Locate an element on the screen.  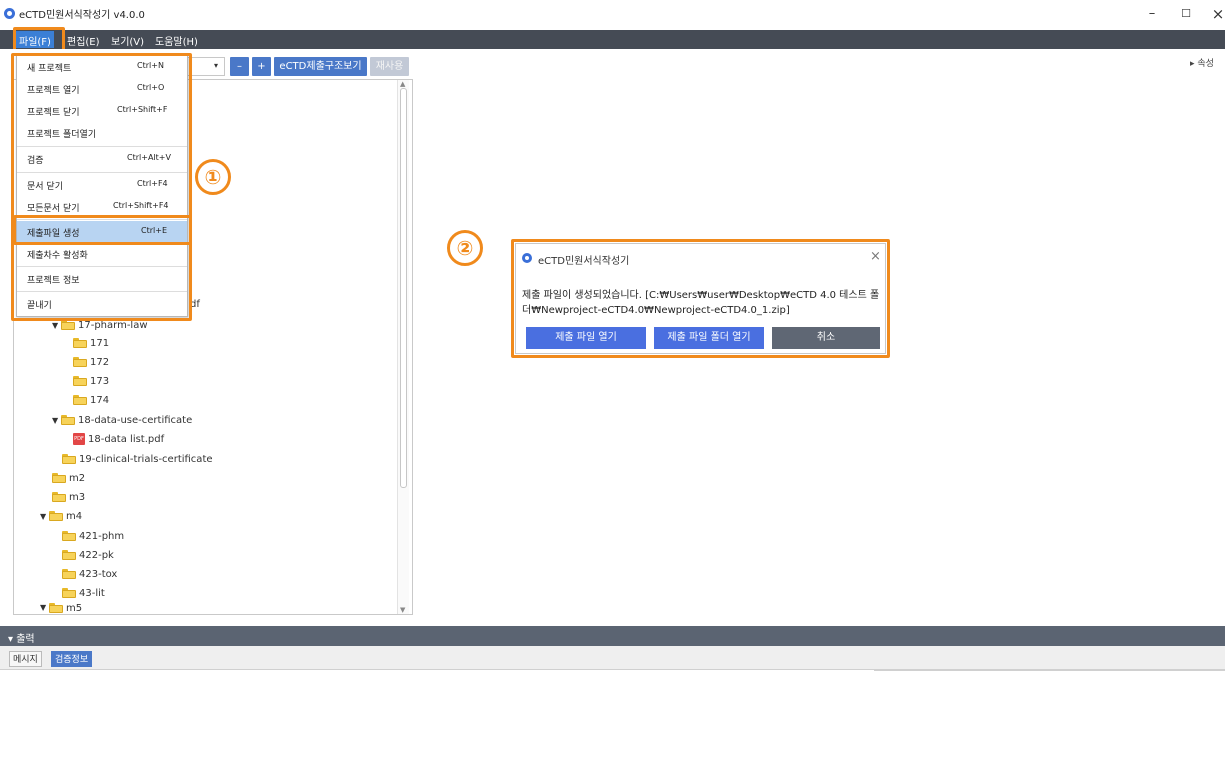
tree-item: 421-phm is located at coordinates (93, 536).